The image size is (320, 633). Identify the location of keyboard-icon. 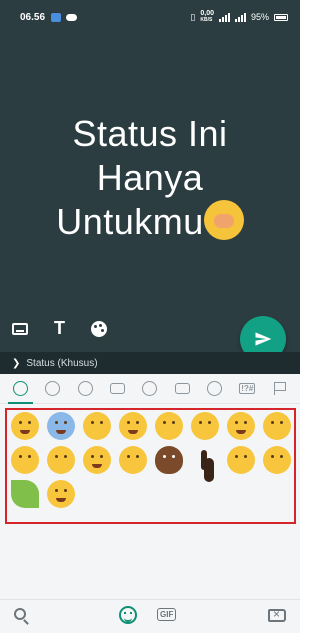
(20, 328).